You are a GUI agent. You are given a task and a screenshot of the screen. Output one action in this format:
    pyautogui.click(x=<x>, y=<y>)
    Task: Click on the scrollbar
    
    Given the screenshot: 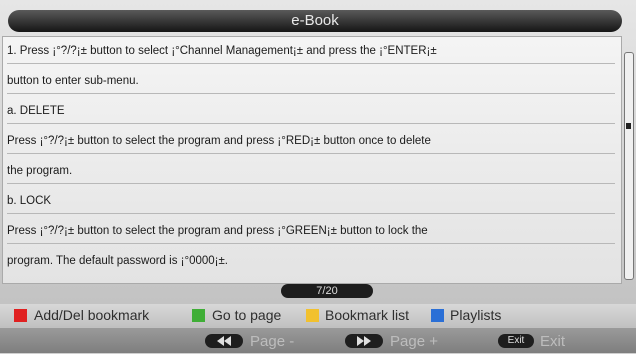 What is the action you would take?
    pyautogui.click(x=629, y=166)
    